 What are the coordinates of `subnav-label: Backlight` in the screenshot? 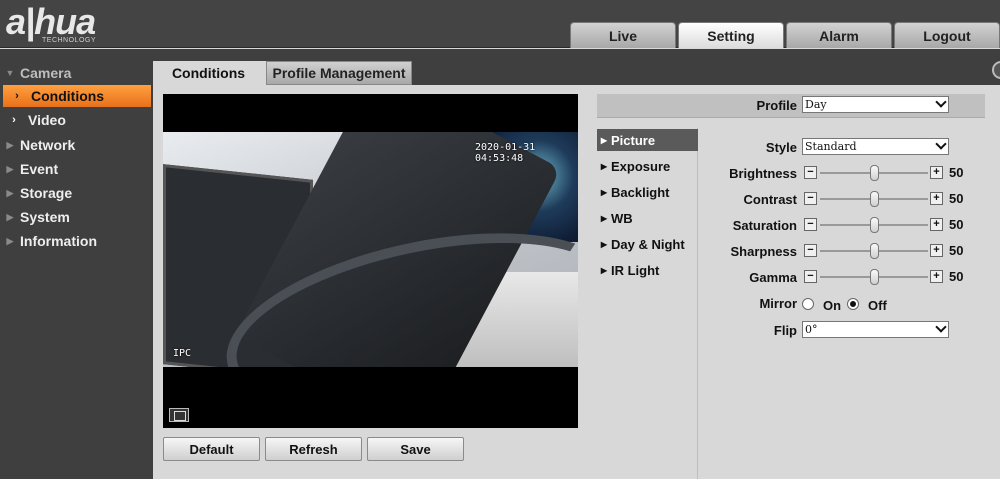 It's located at (640, 192).